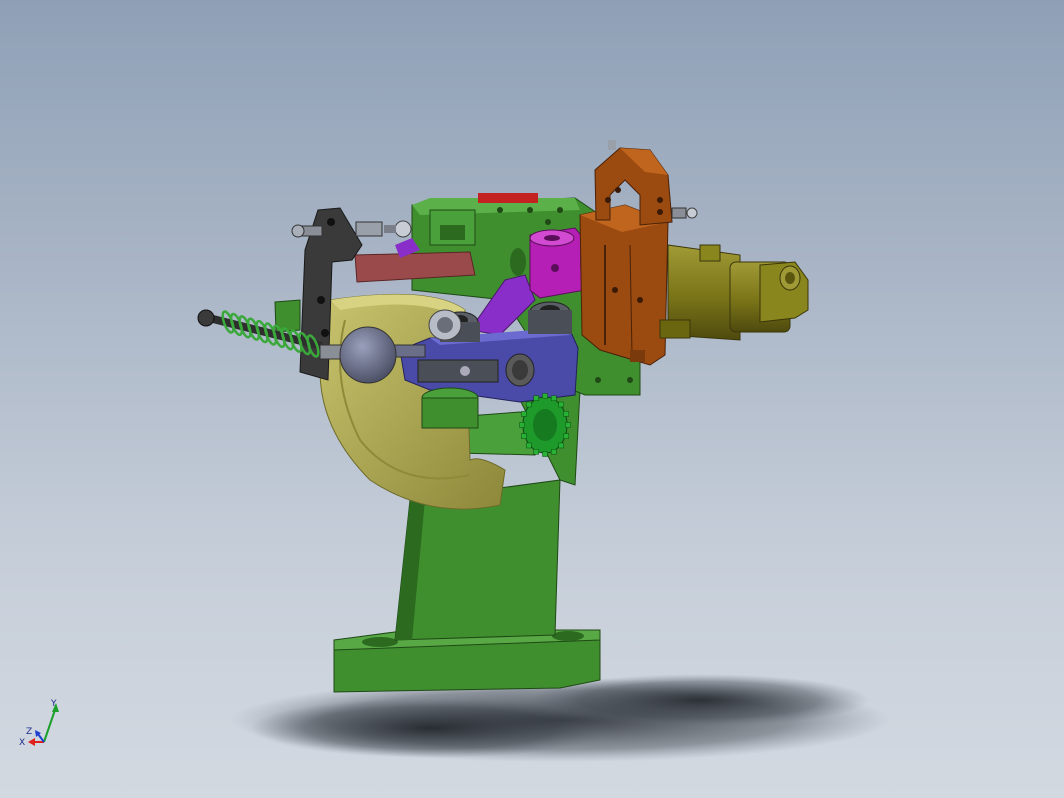 This screenshot has height=798, width=1064. What do you see at coordinates (545, 425) in the screenshot?
I see `drive-gear` at bounding box center [545, 425].